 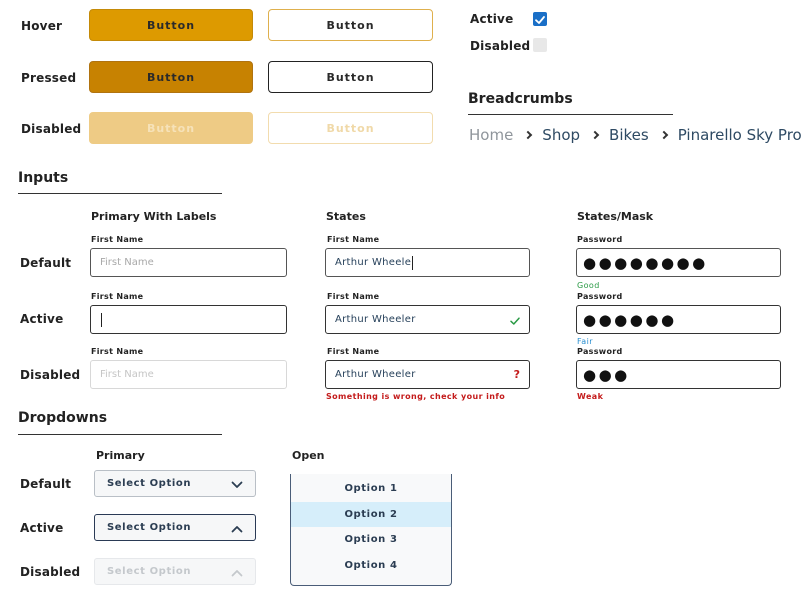 I want to click on dropdowns-row-default: Default, so click(x=46, y=484).